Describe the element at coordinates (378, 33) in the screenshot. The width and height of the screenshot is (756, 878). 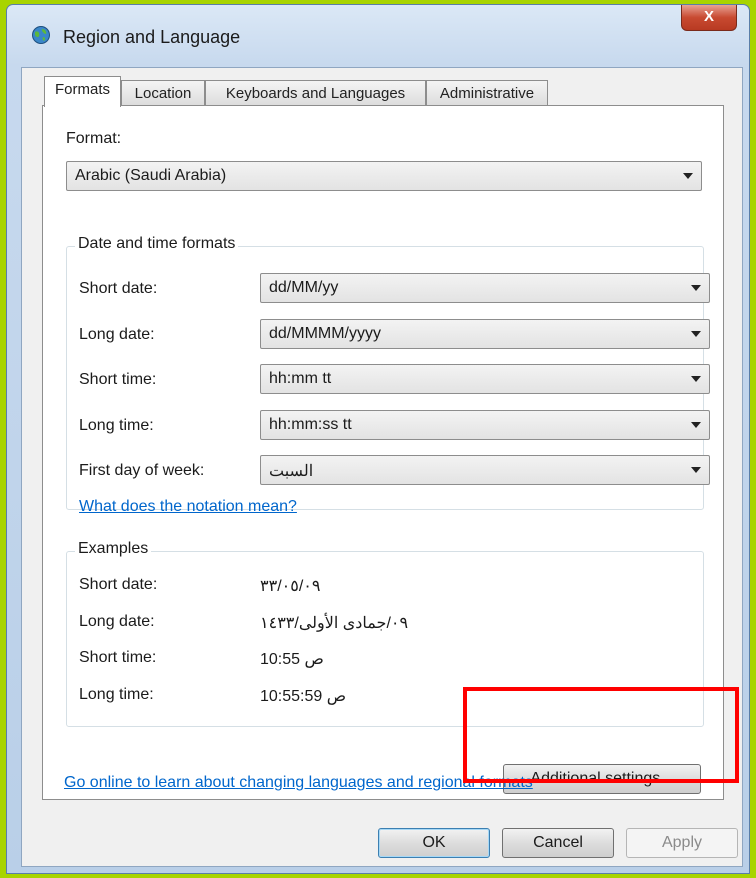
I see `title-bar: Region and Language X` at that location.